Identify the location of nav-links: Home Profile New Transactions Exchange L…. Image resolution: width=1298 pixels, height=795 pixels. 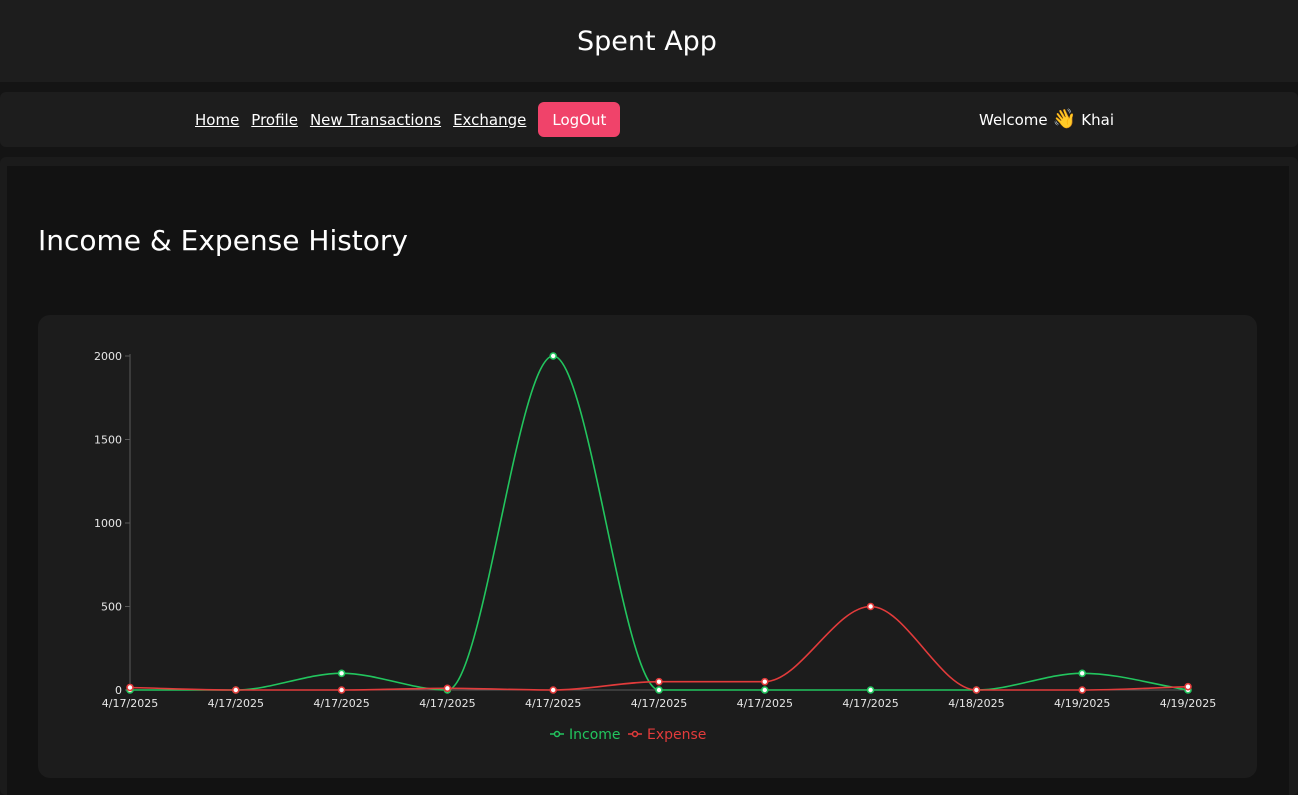
(408, 119).